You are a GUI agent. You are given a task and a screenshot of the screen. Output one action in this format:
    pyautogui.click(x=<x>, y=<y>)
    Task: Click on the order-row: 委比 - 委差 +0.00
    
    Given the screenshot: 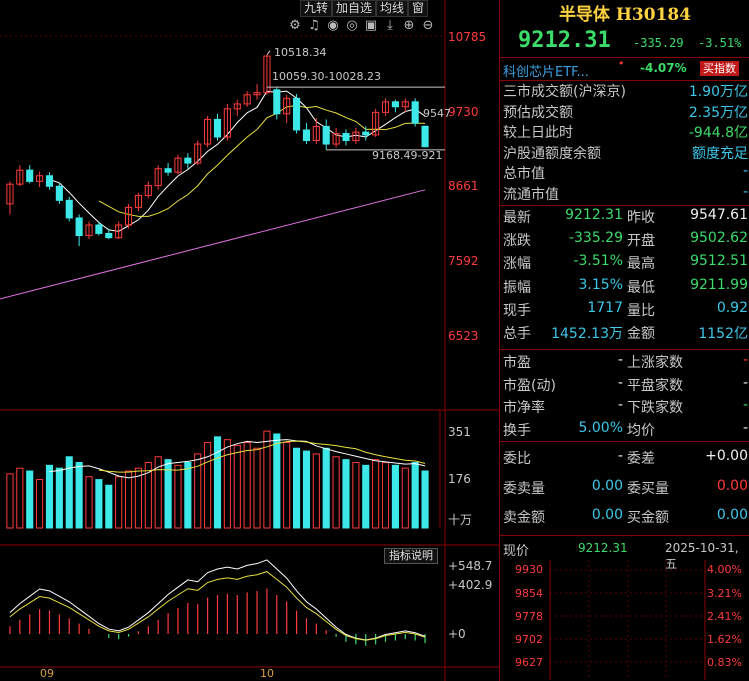 What is the action you would take?
    pyautogui.click(x=624, y=458)
    